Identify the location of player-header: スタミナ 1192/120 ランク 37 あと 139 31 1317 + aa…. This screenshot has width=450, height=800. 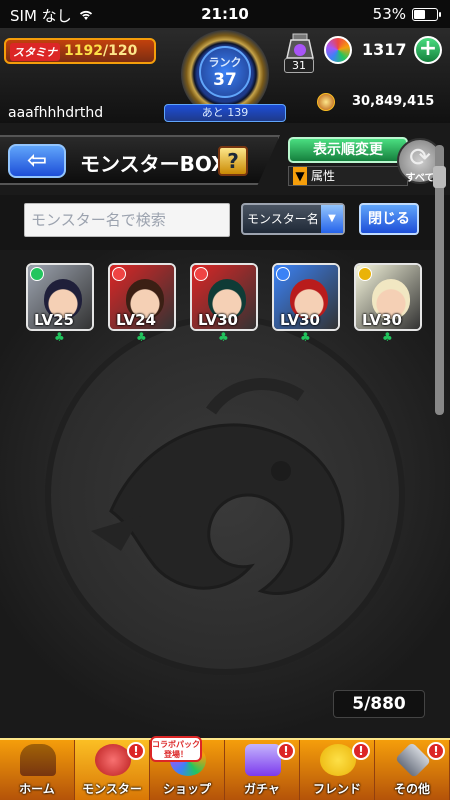
(225, 75).